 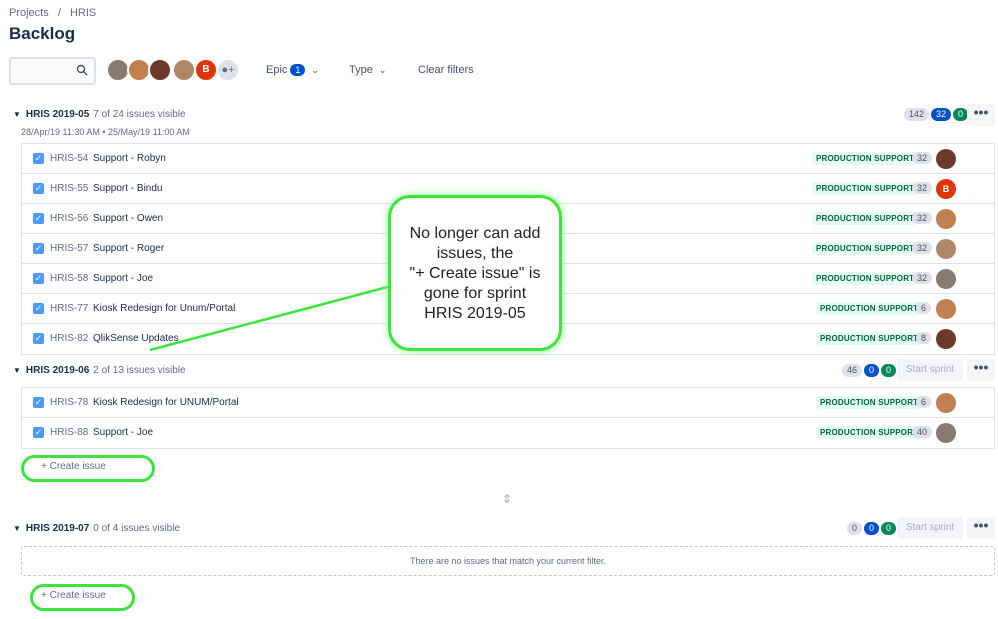 I want to click on epic-count-badge: 1, so click(x=298, y=70).